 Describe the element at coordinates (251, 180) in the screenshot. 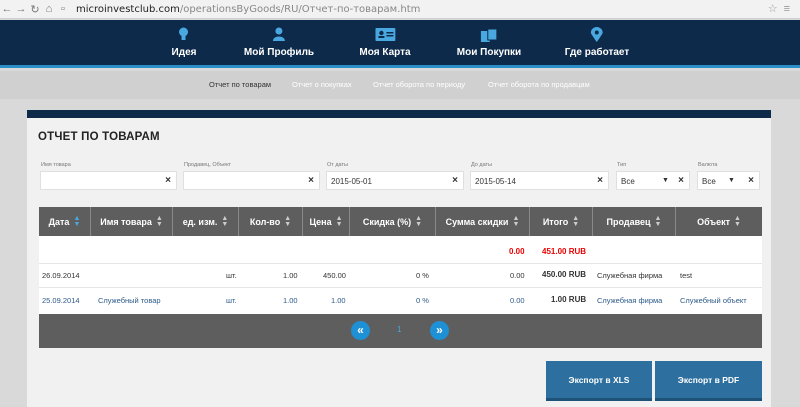

I see `seller-object-input: ×` at that location.